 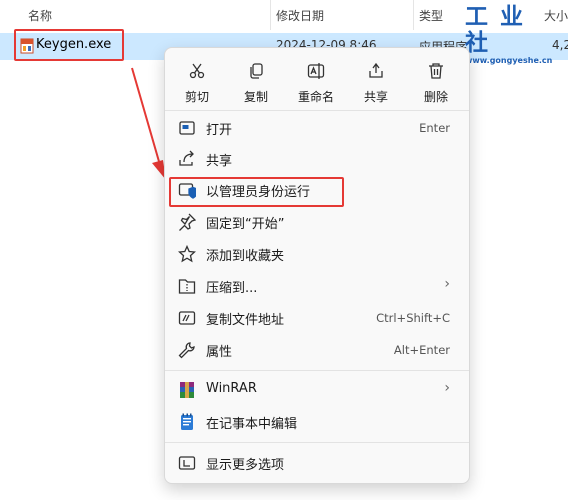 I want to click on rename-icon, so click(x=316, y=71).